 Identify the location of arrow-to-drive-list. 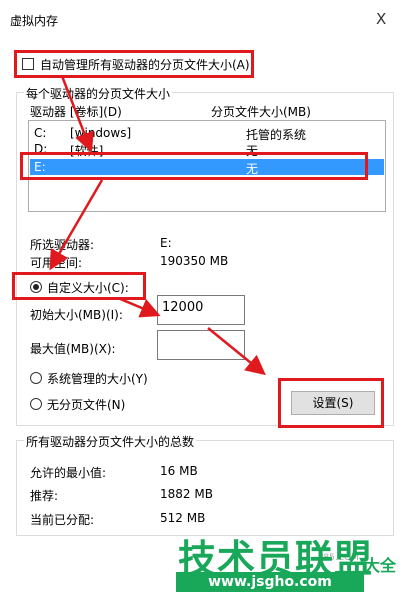
(77, 114).